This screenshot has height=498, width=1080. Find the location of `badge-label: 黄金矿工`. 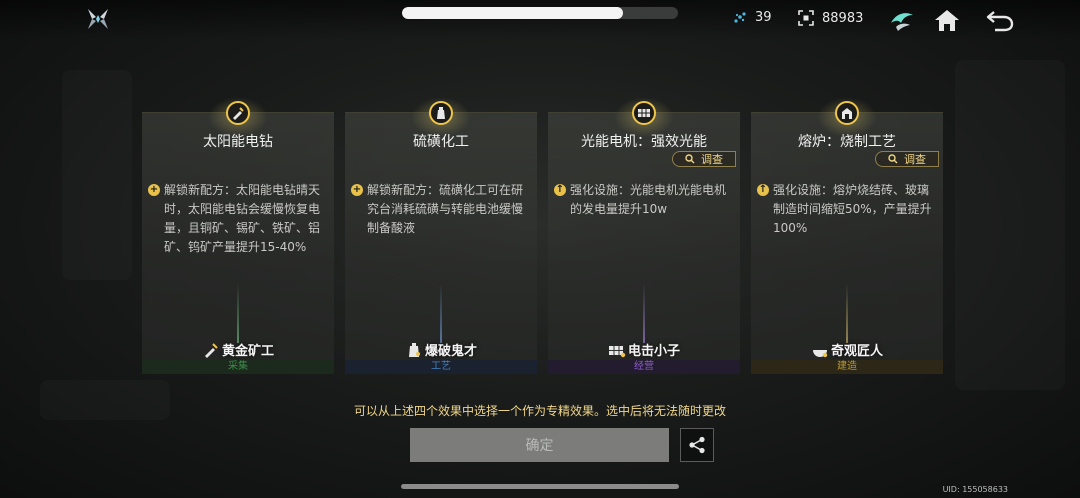

badge-label: 黄金矿工 is located at coordinates (247, 351).